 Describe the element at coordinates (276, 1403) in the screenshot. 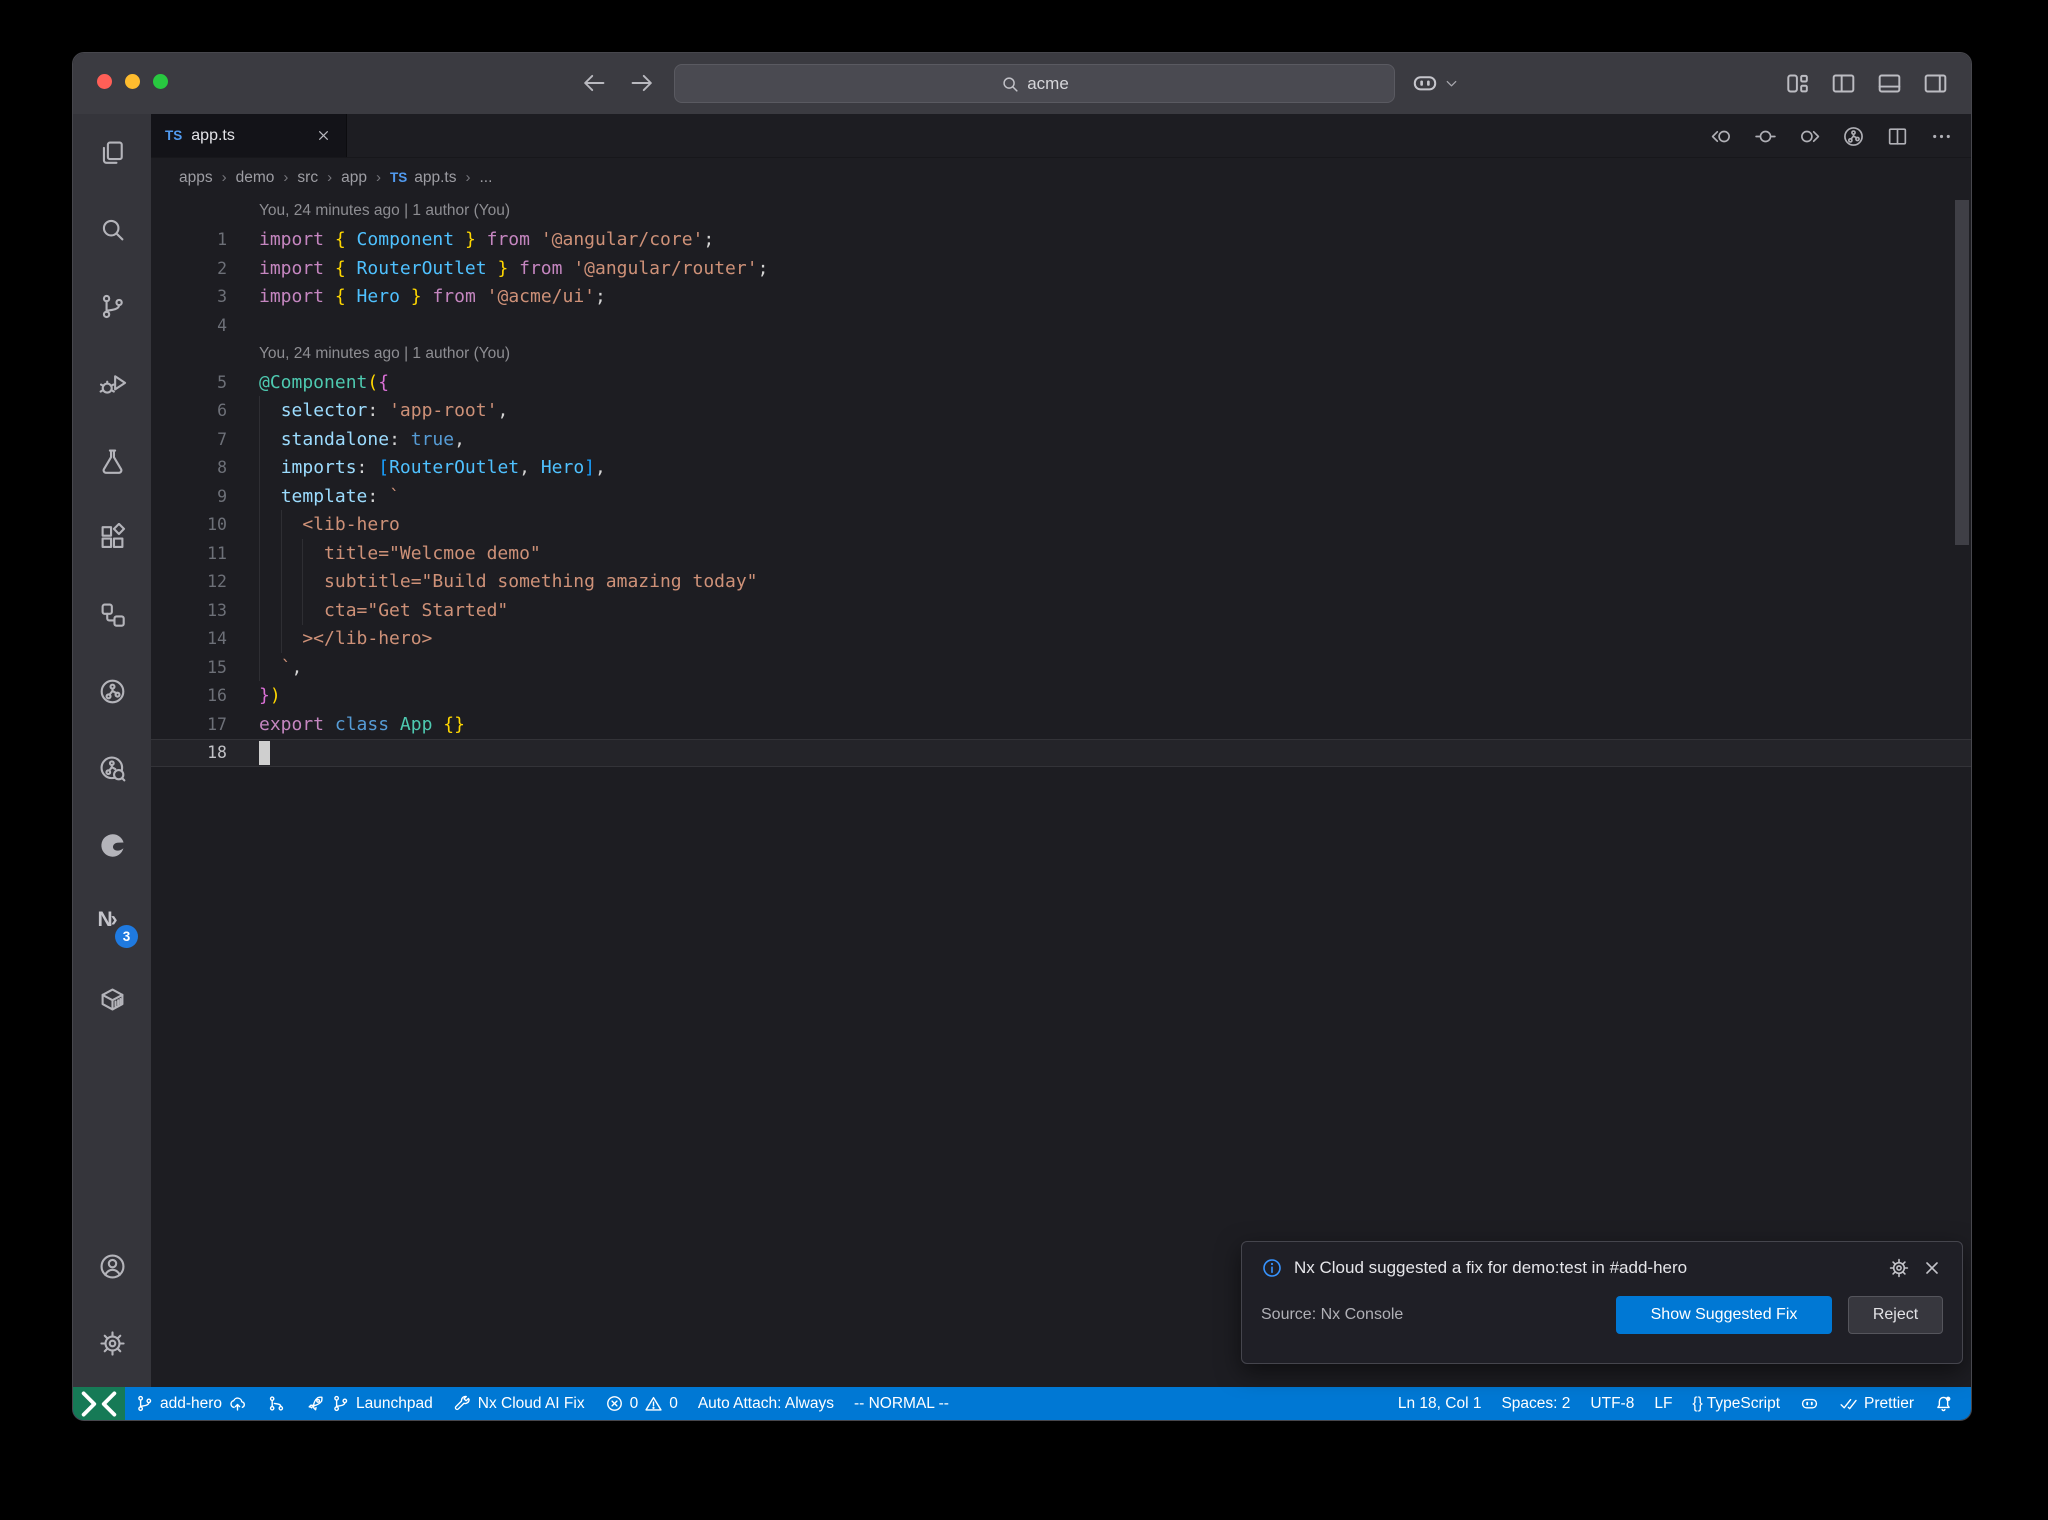

I see `status-git-graph` at that location.